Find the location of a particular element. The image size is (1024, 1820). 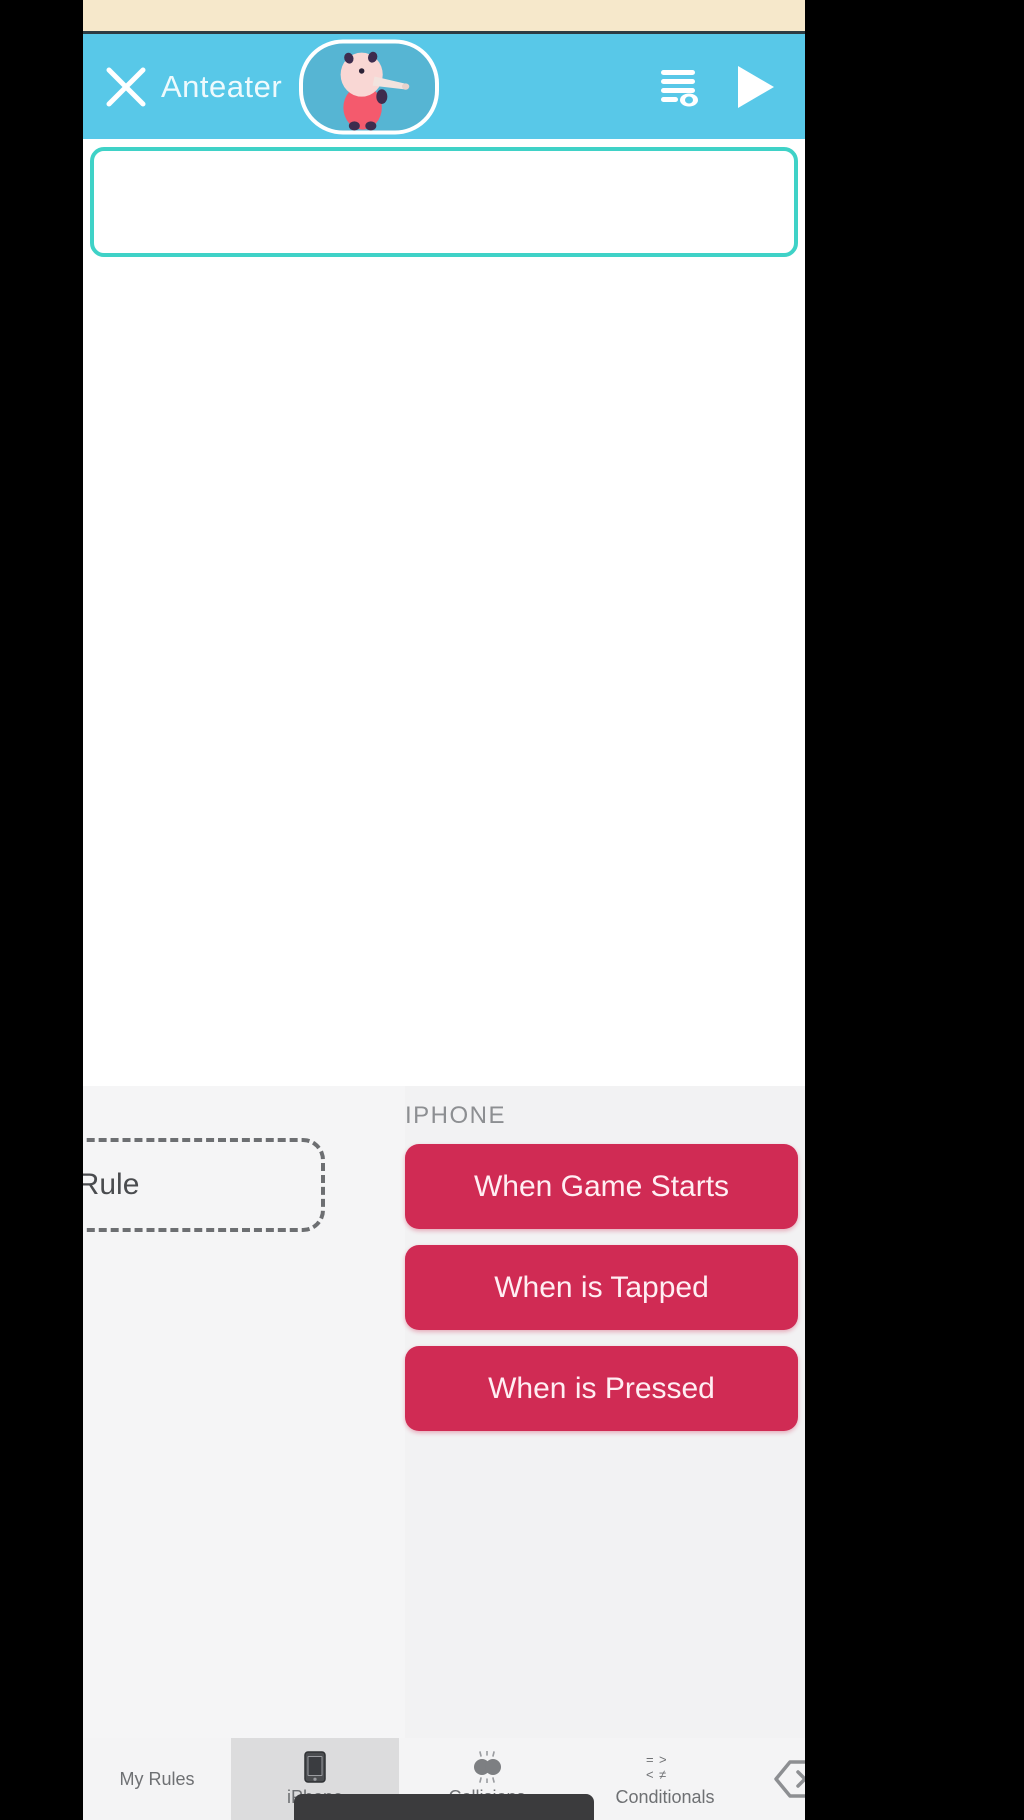

rules-list-eye-icon is located at coordinates (678, 87).